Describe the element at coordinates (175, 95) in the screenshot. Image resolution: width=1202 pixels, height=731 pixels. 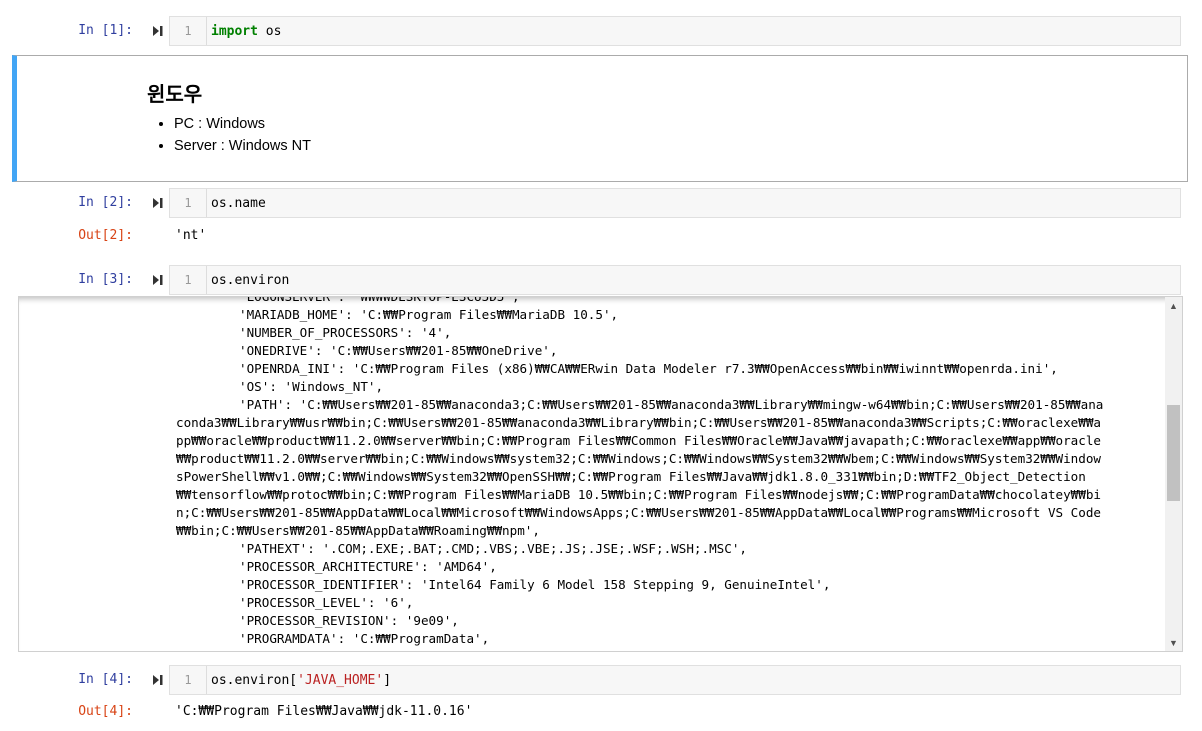
I see `markdown-heading: 윈도우` at that location.